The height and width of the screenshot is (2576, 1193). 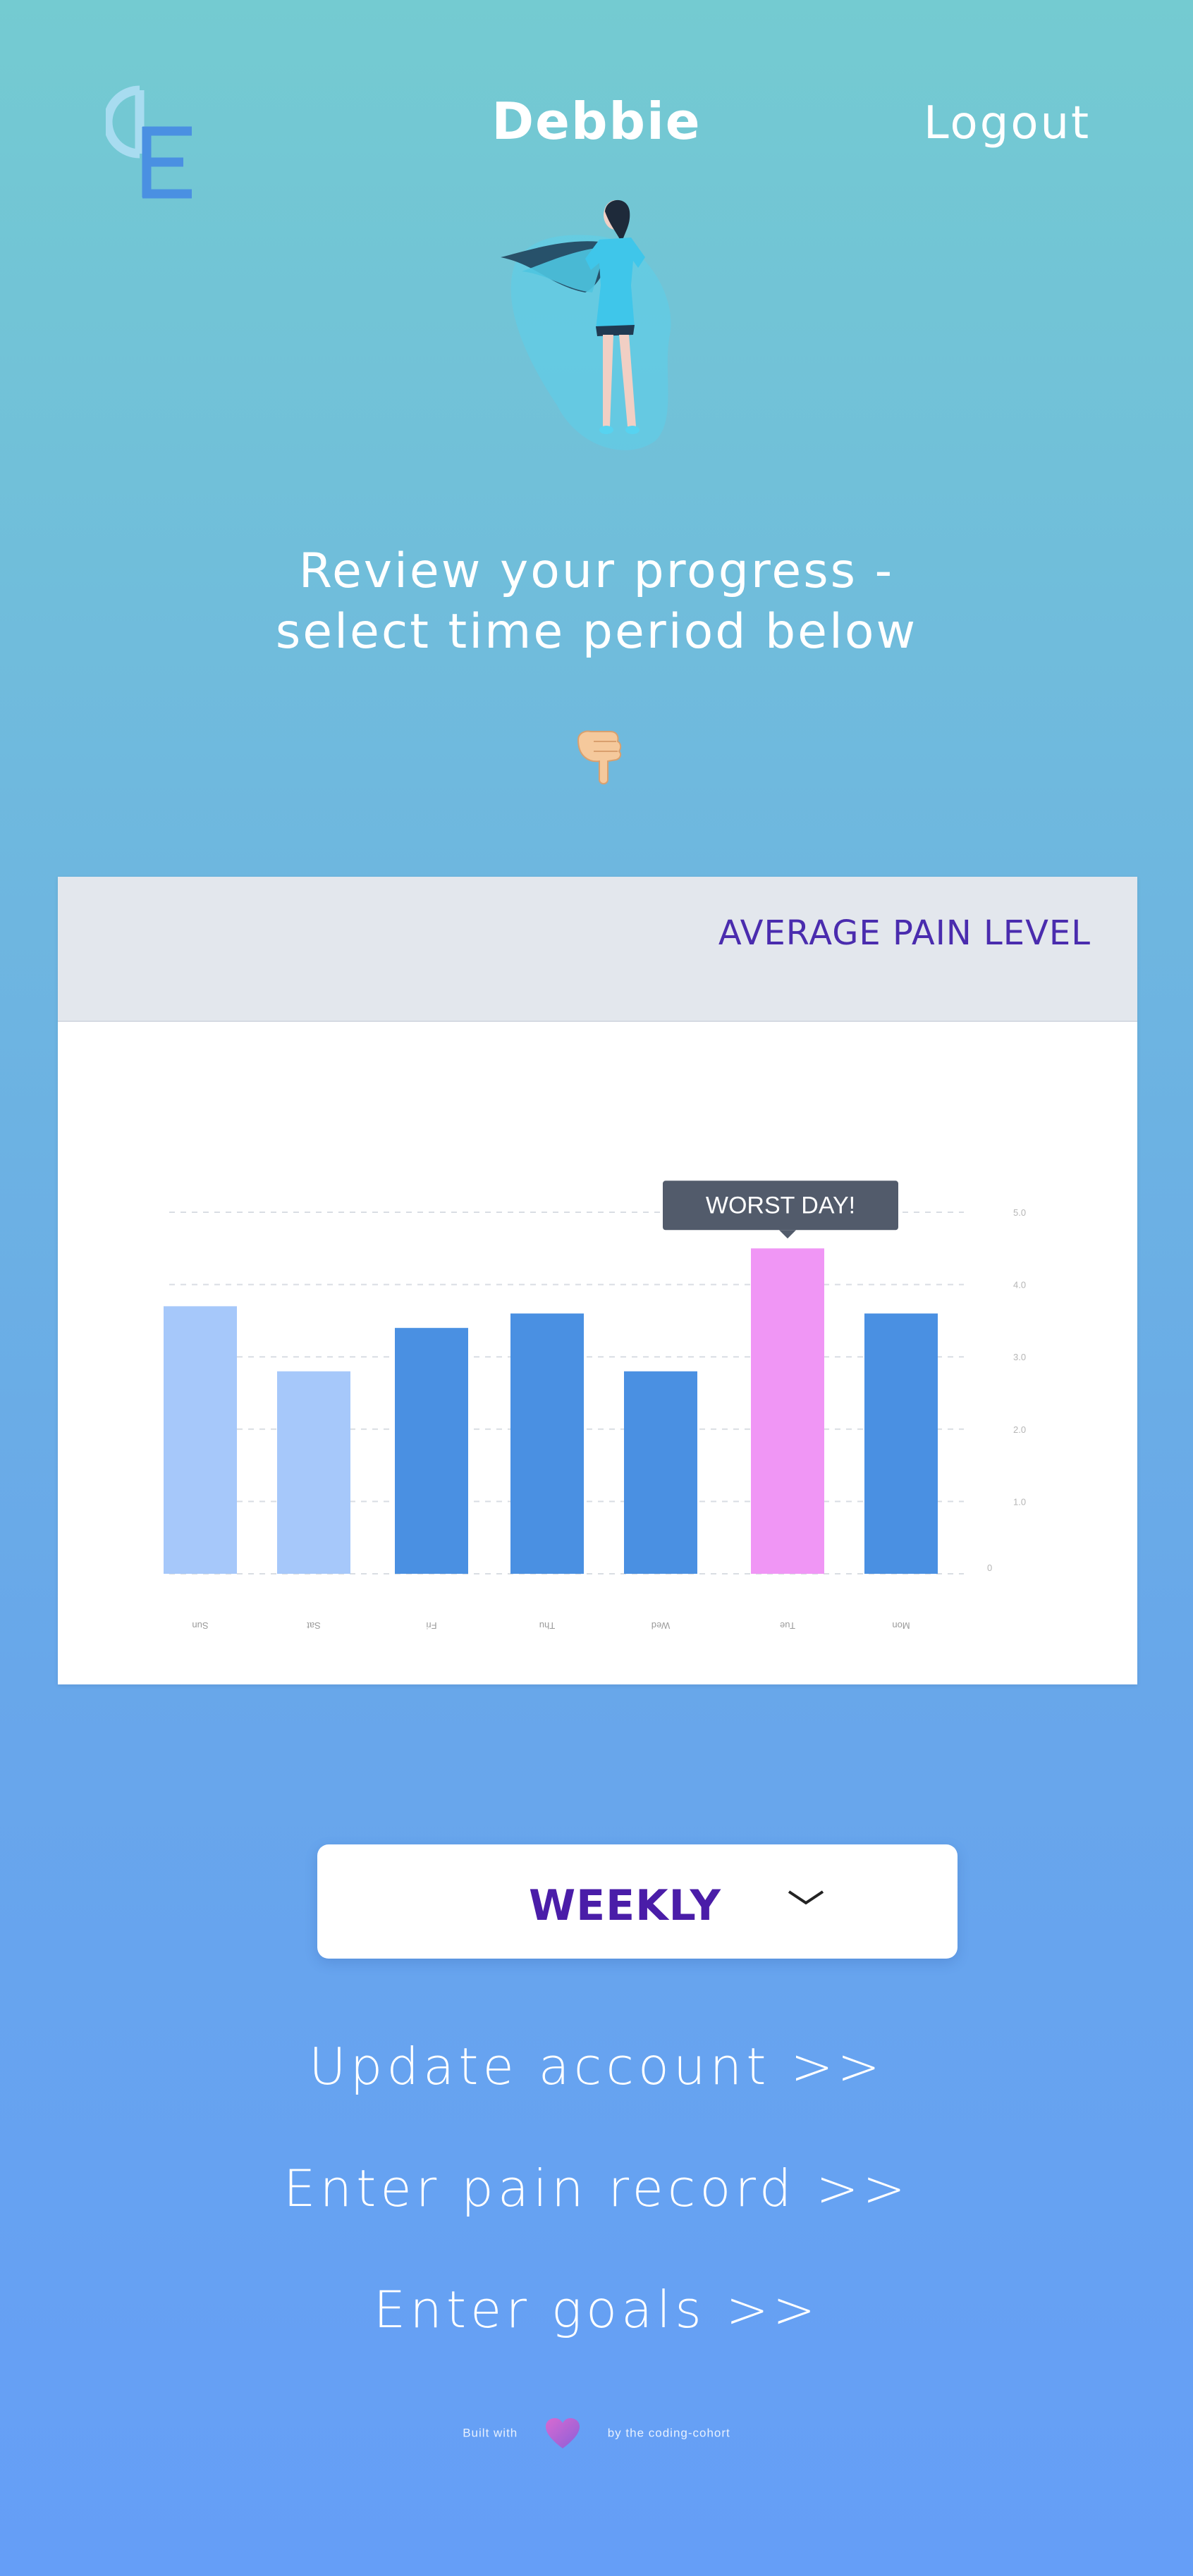 I want to click on headline-line-1: Review your progress -, so click(x=597, y=571).